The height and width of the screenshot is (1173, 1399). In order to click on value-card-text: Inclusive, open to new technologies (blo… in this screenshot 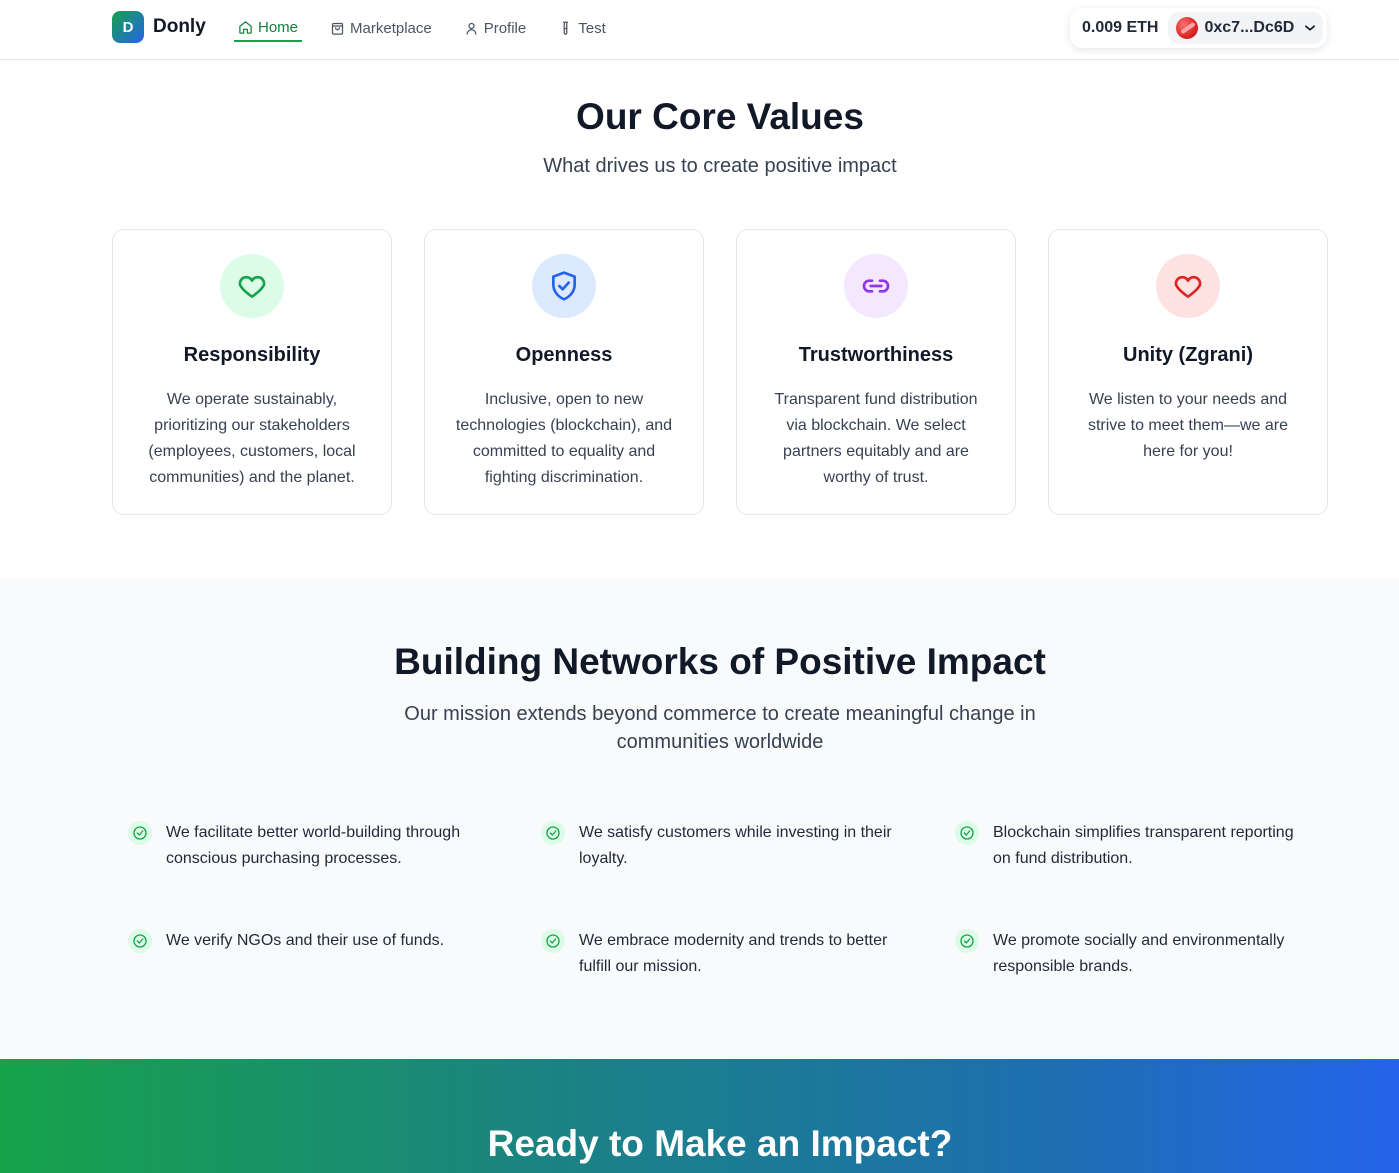, I will do `click(564, 438)`.